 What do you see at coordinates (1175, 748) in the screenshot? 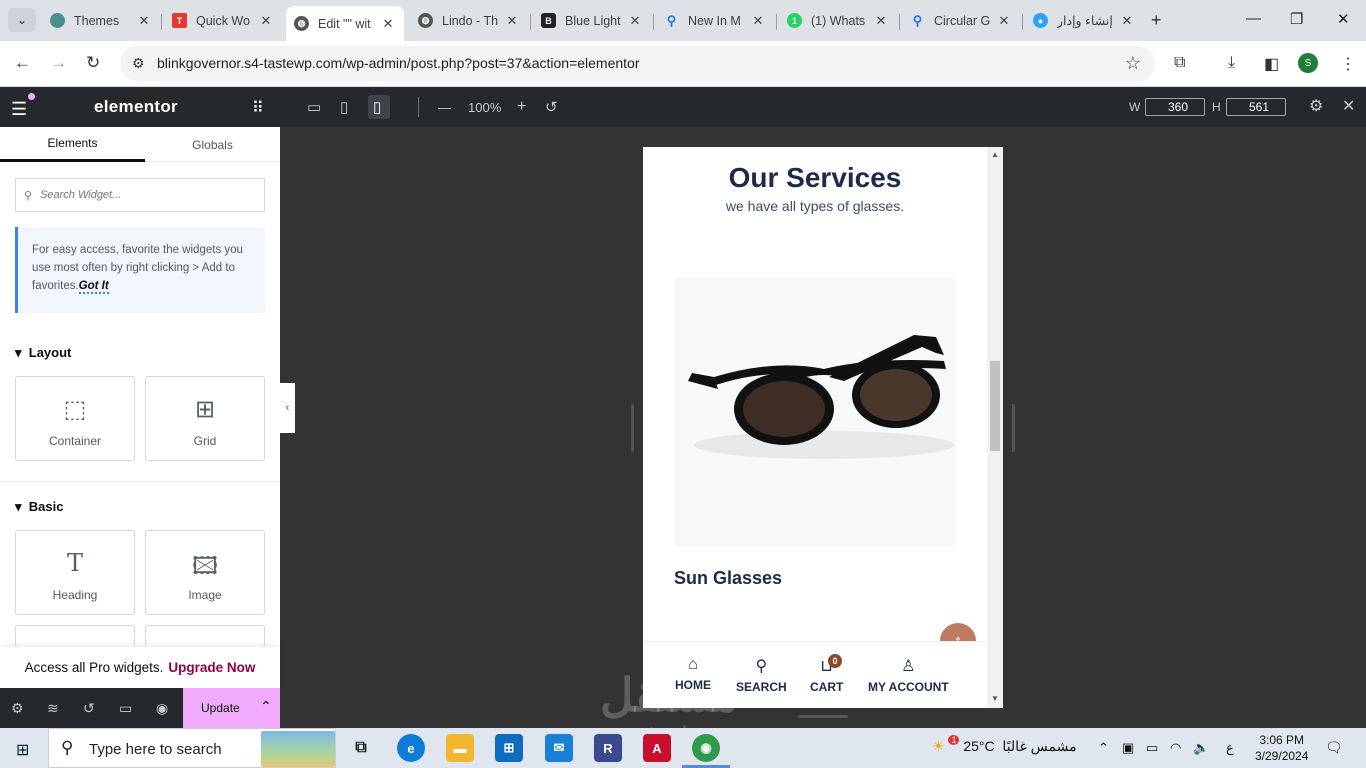
I see `wifi-icon: ◠` at bounding box center [1175, 748].